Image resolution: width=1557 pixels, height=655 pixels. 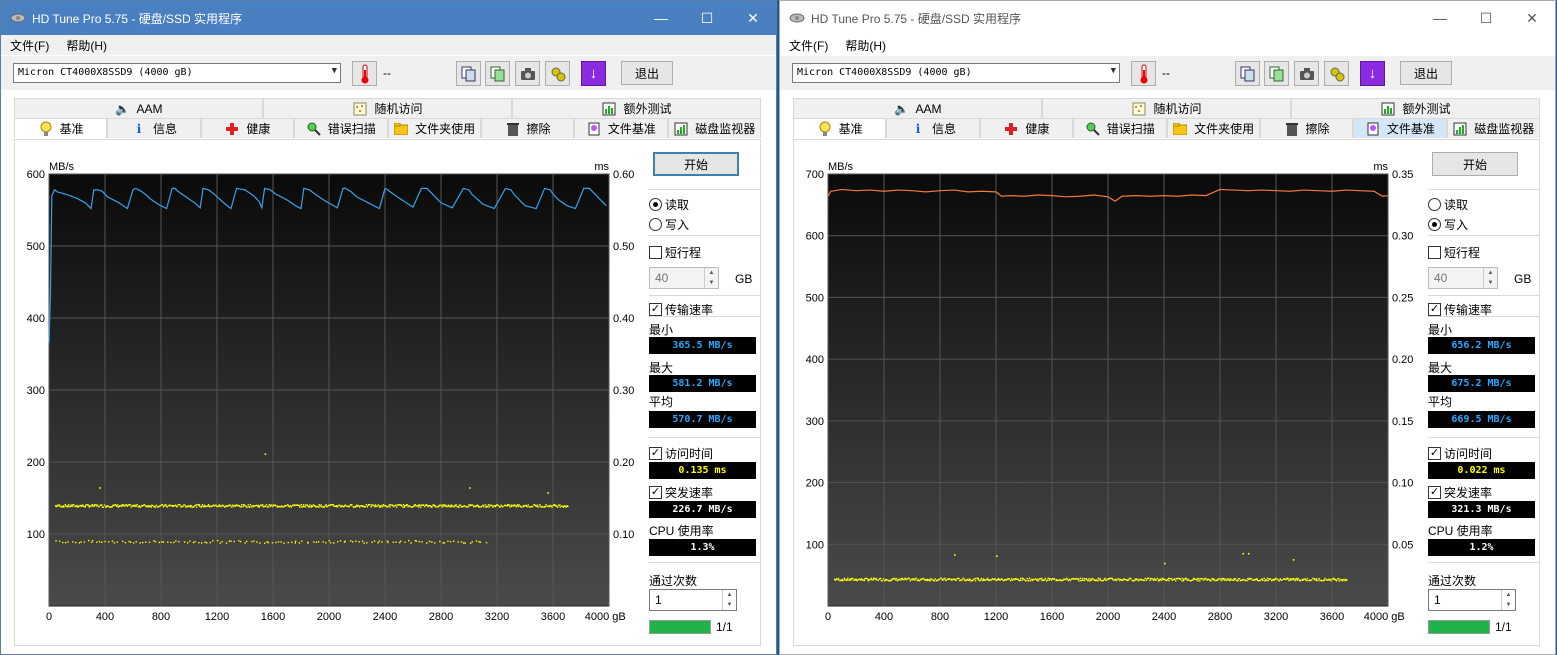 What do you see at coordinates (18, 18) in the screenshot?
I see `hdtune-app-icon` at bounding box center [18, 18].